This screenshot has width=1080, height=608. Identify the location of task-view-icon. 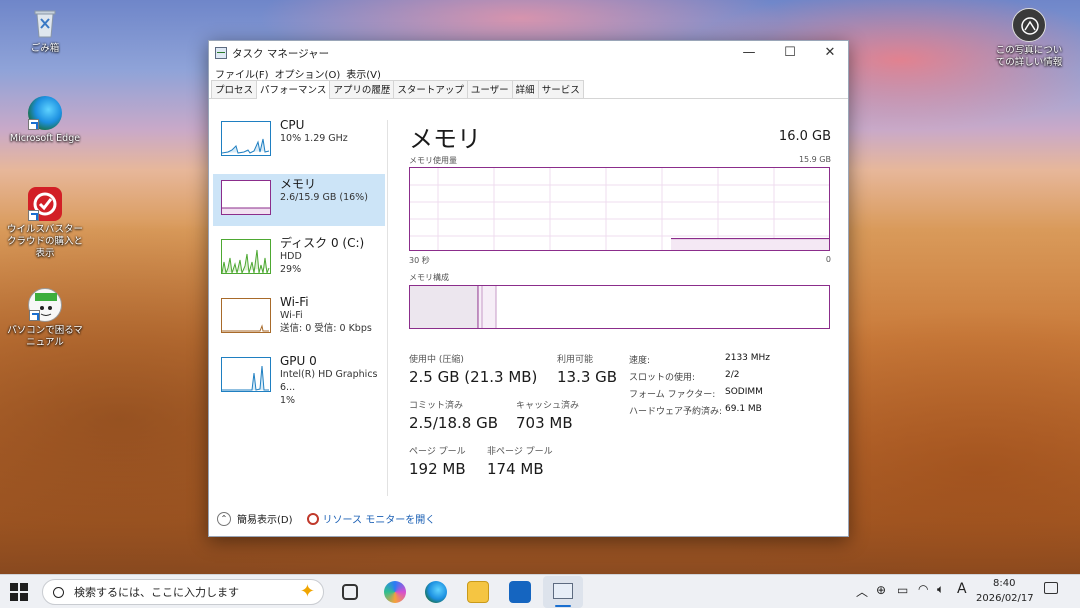
(350, 592).